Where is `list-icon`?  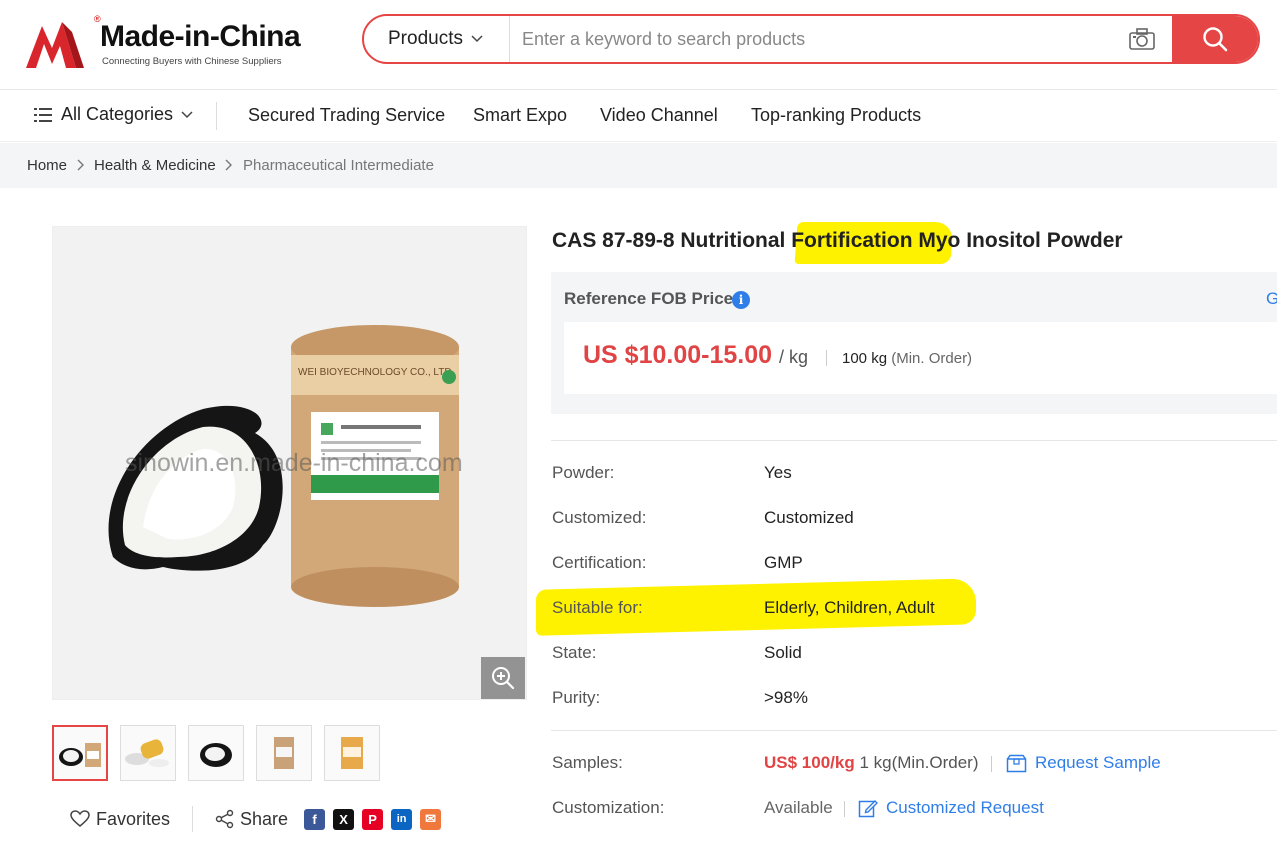
list-icon is located at coordinates (43, 114).